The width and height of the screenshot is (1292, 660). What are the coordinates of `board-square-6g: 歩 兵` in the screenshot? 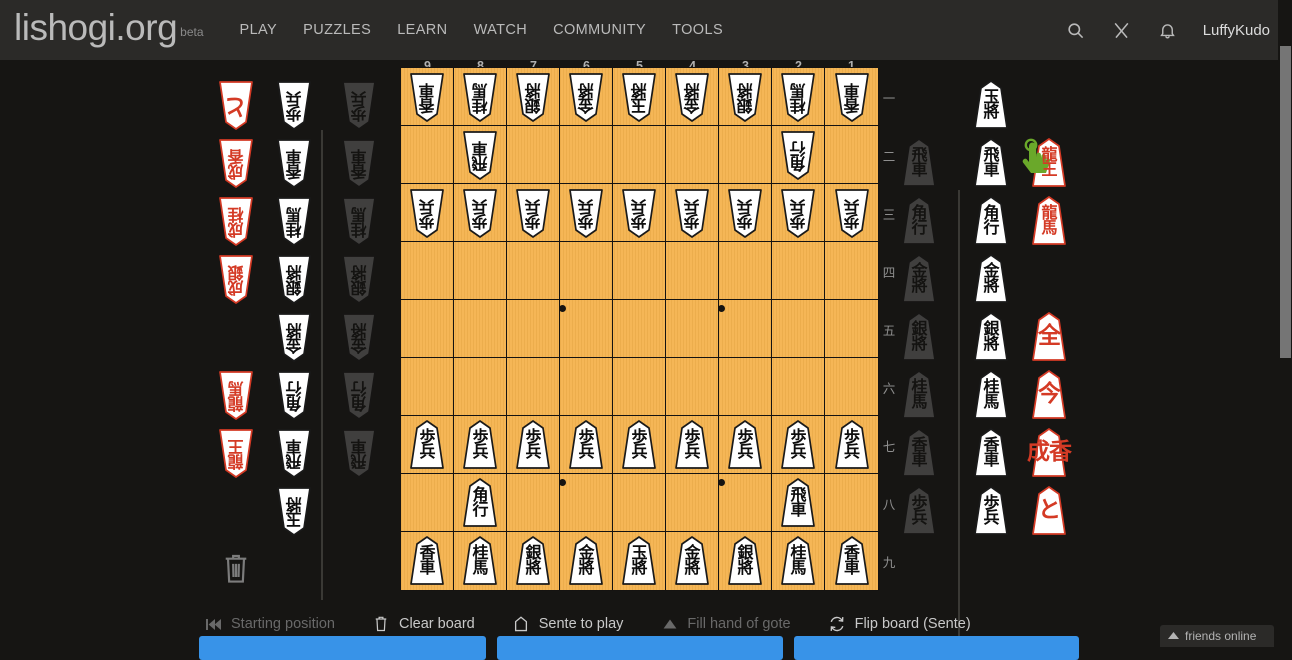 It's located at (586, 445).